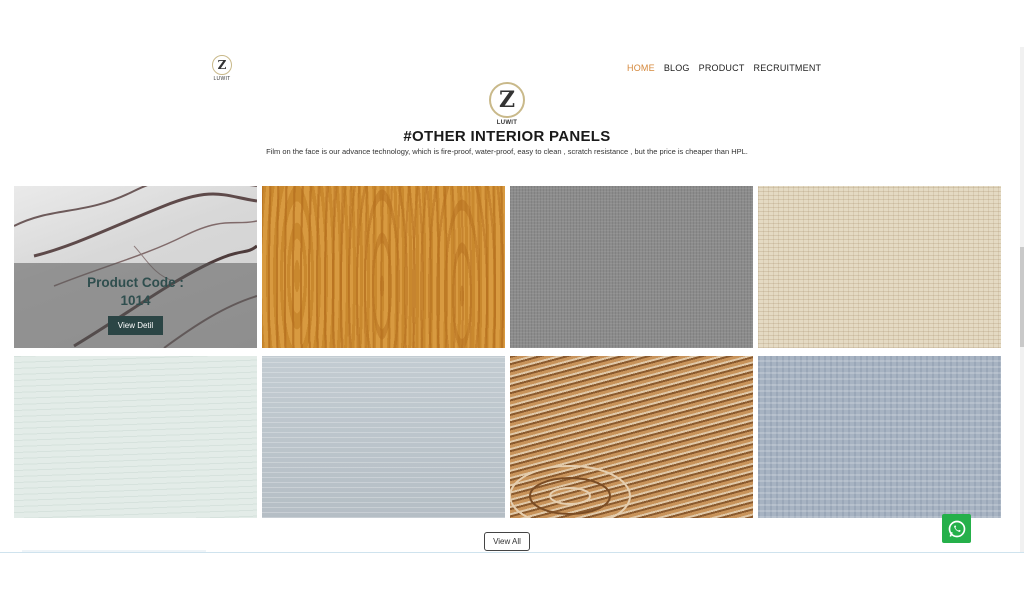  Describe the element at coordinates (677, 68) in the screenshot. I see `nav-blog: BLOG` at that location.